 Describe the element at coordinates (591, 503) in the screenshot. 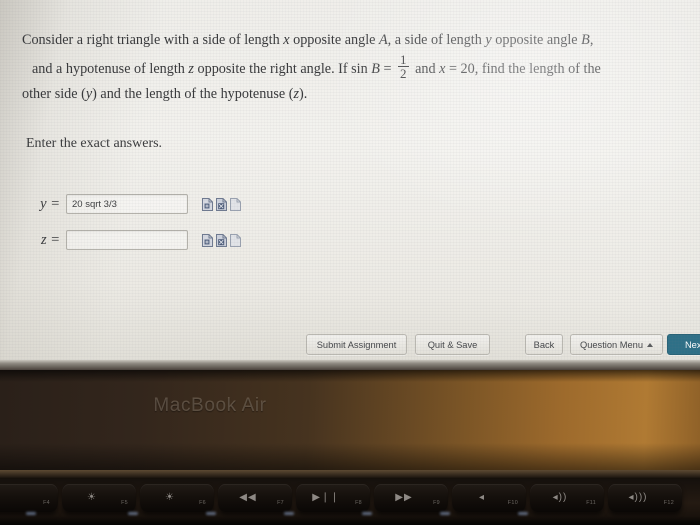

I see `fkey-number: F11` at that location.